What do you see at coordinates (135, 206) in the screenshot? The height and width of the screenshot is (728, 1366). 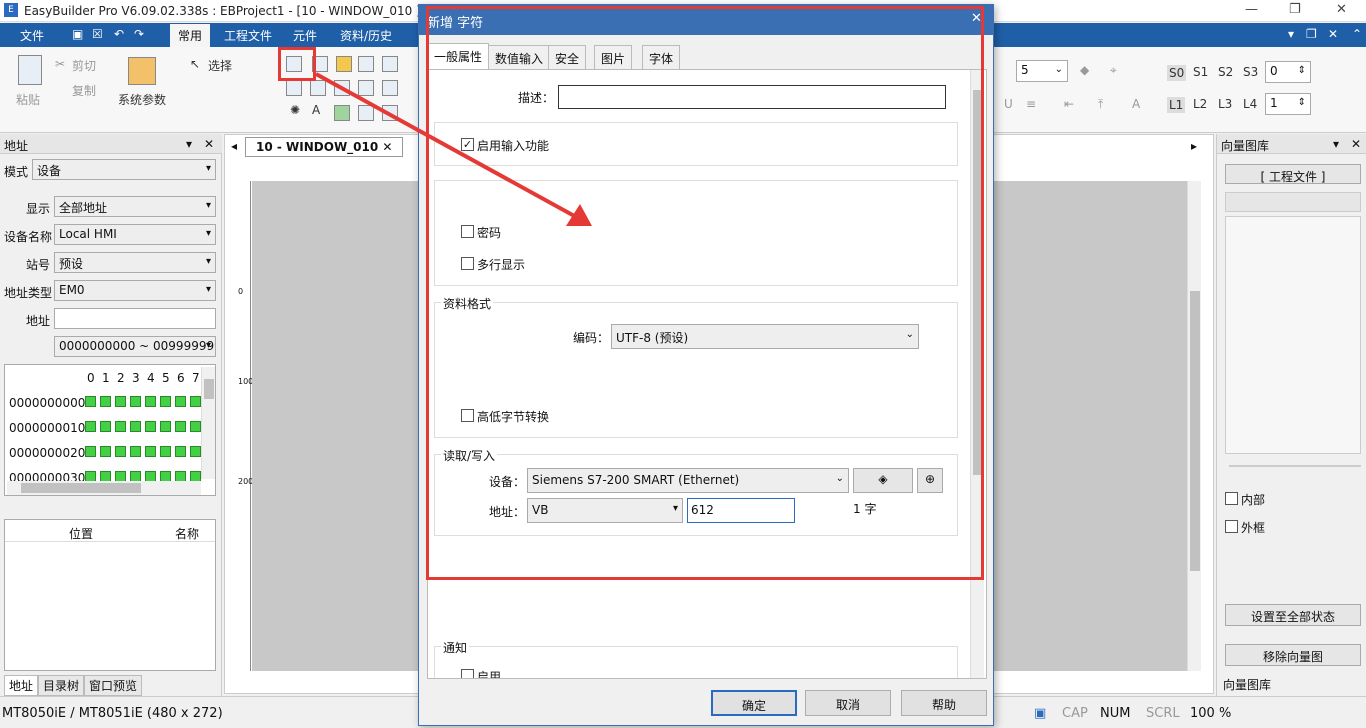 I see `display-select: 全部地址 ▾` at bounding box center [135, 206].